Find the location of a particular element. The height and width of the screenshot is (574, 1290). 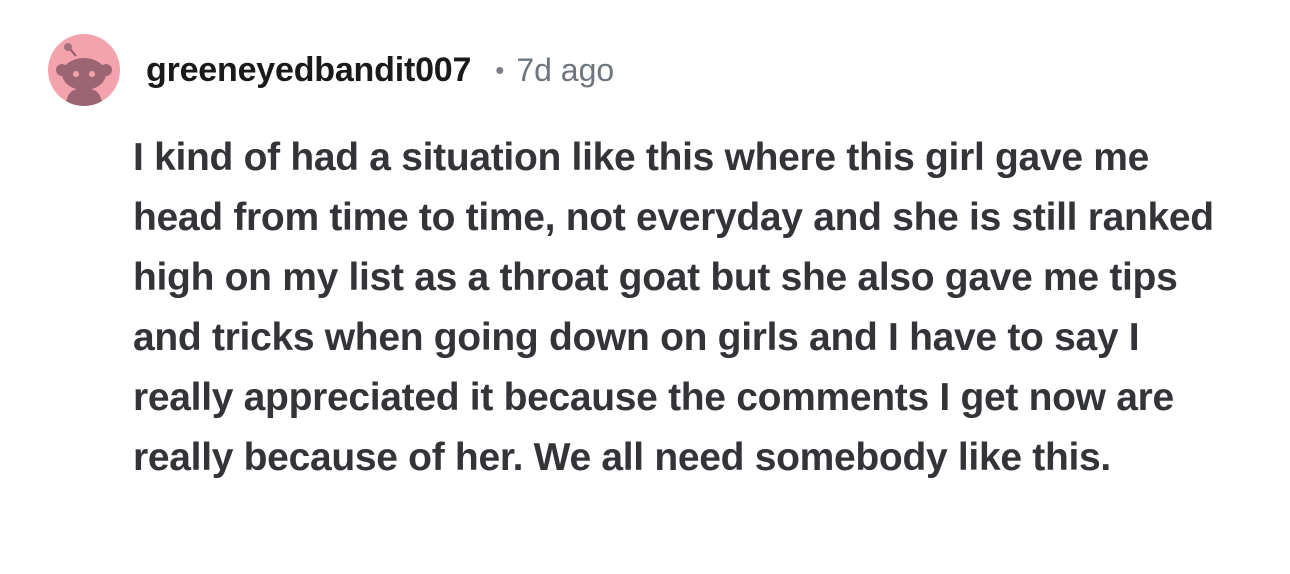

author-username: greeneyedbandit007 is located at coordinates (308, 70).